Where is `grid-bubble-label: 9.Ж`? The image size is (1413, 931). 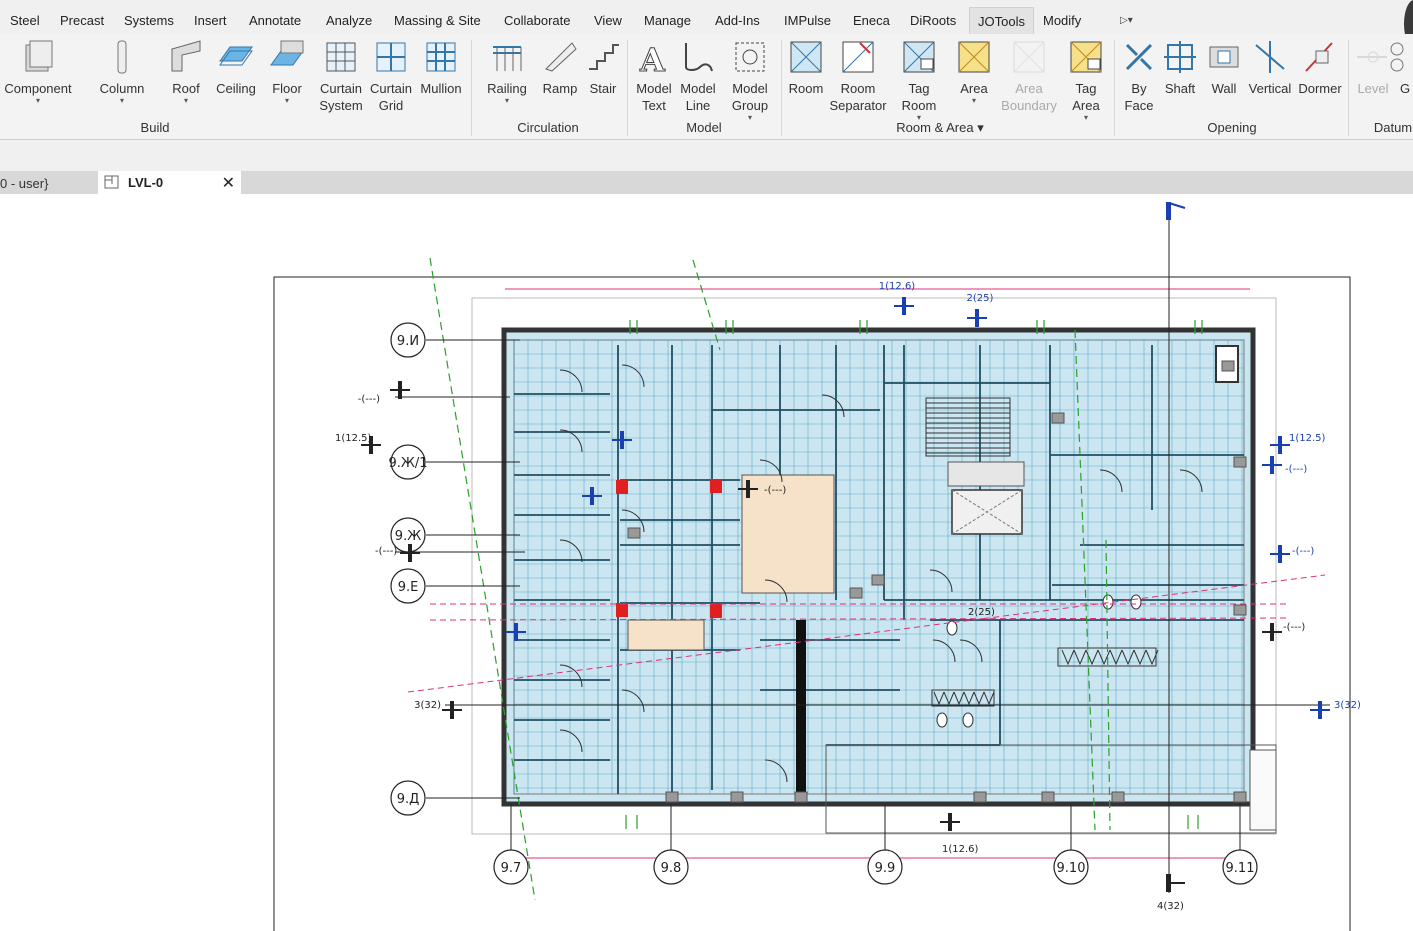
grid-bubble-label: 9.Ж is located at coordinates (408, 536).